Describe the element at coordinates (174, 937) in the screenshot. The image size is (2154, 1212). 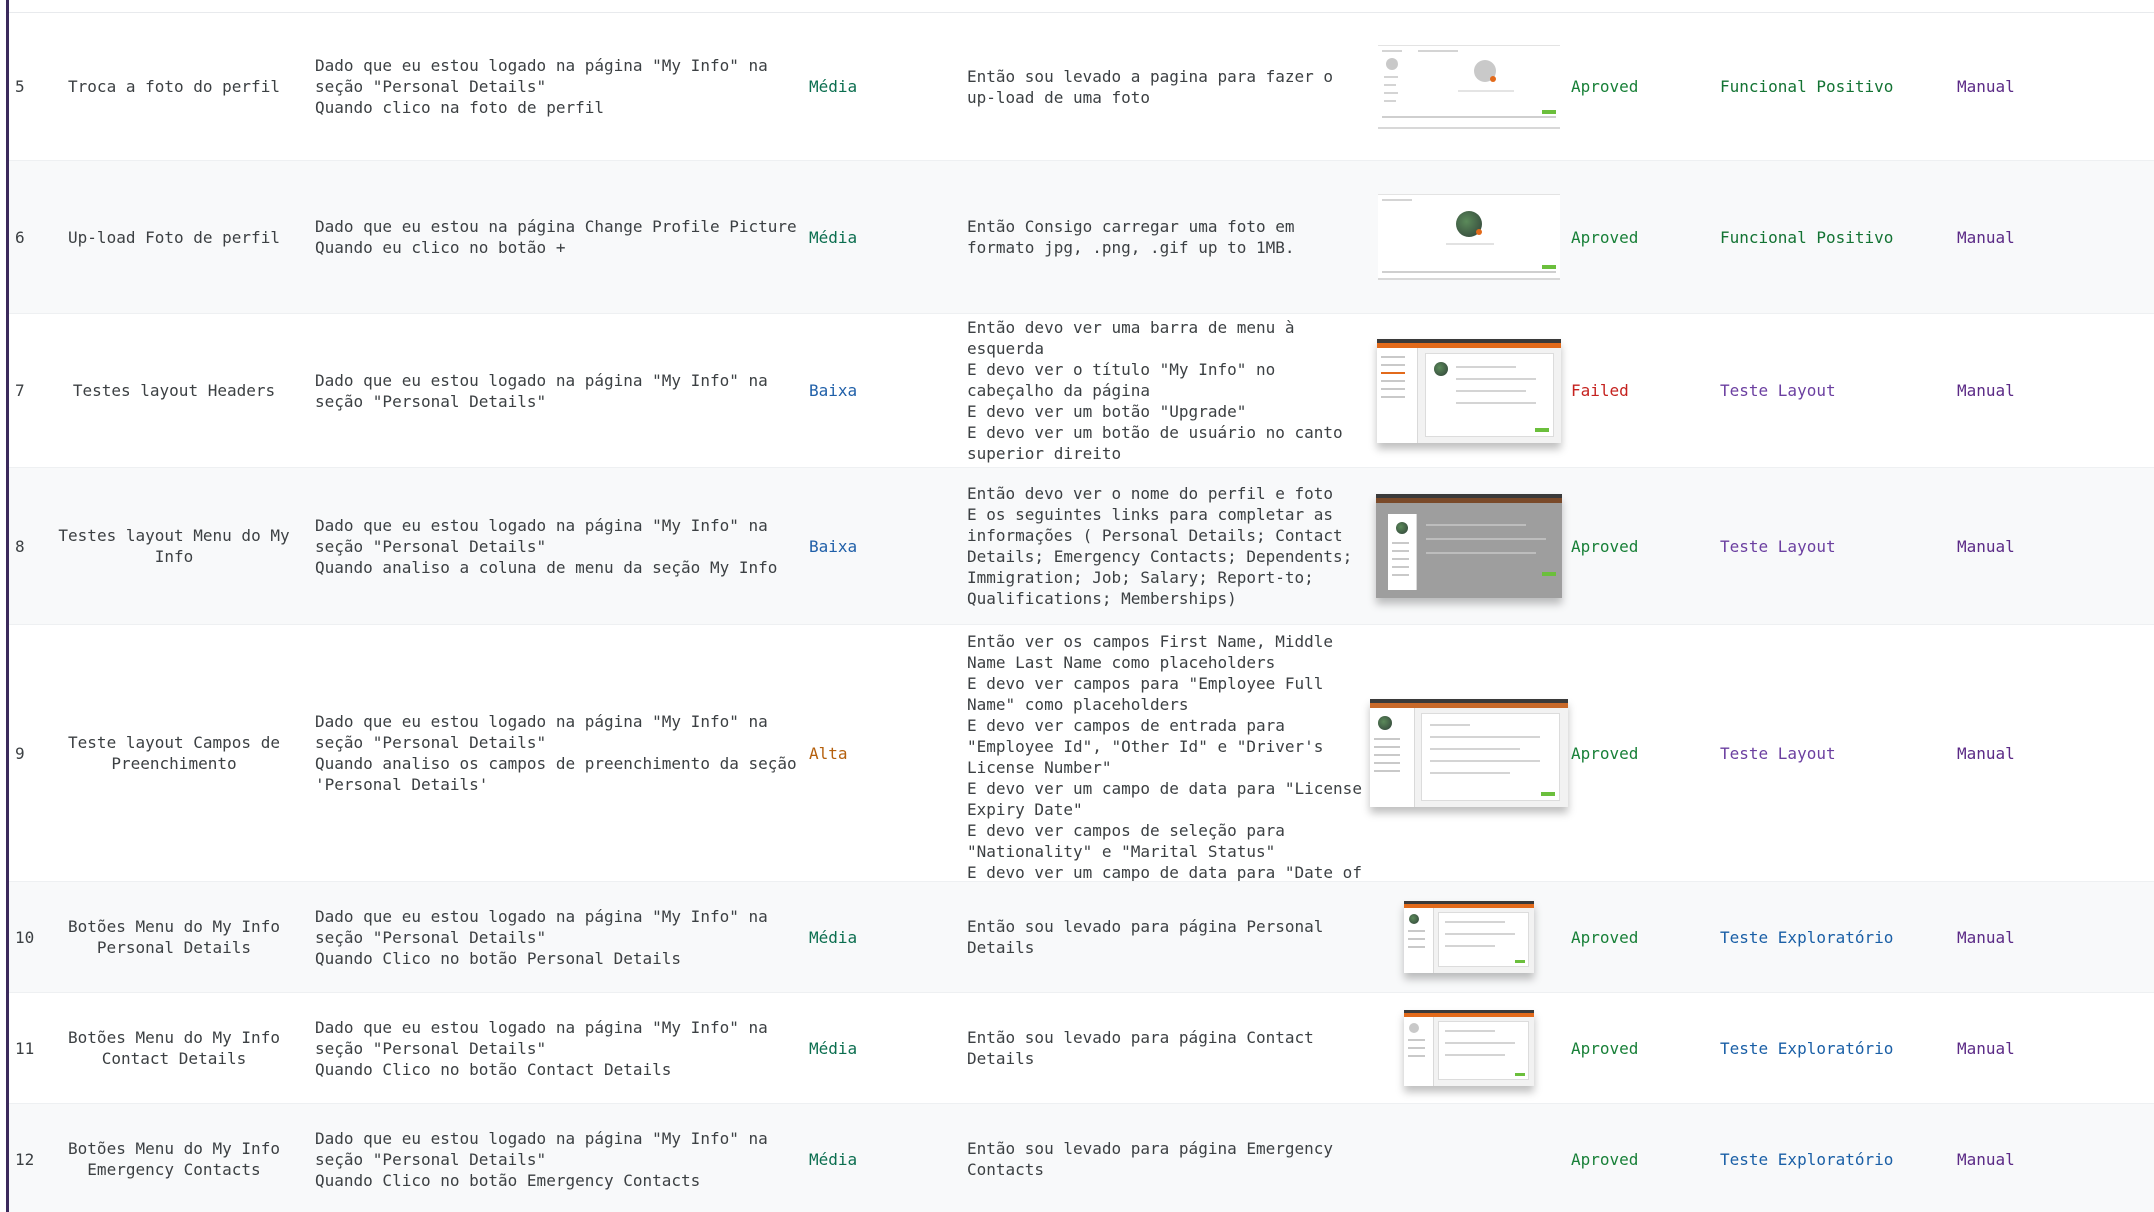
I see `case-title: Botões Menu do My Info Personal Details` at that location.